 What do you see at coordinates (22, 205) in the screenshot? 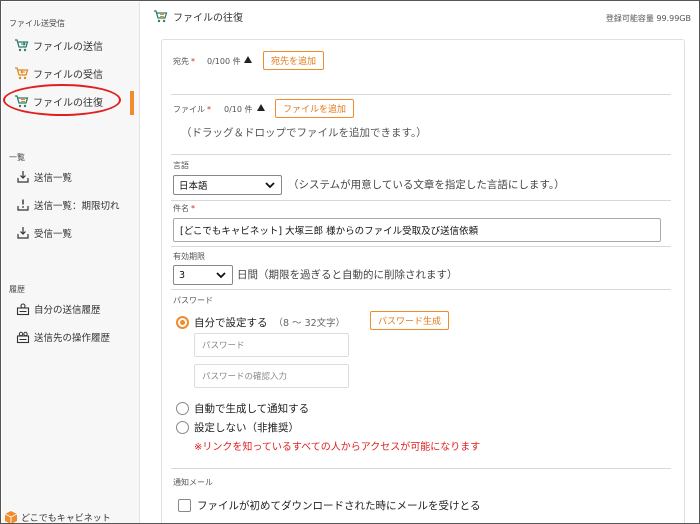
I see `tray-alert-icon` at bounding box center [22, 205].